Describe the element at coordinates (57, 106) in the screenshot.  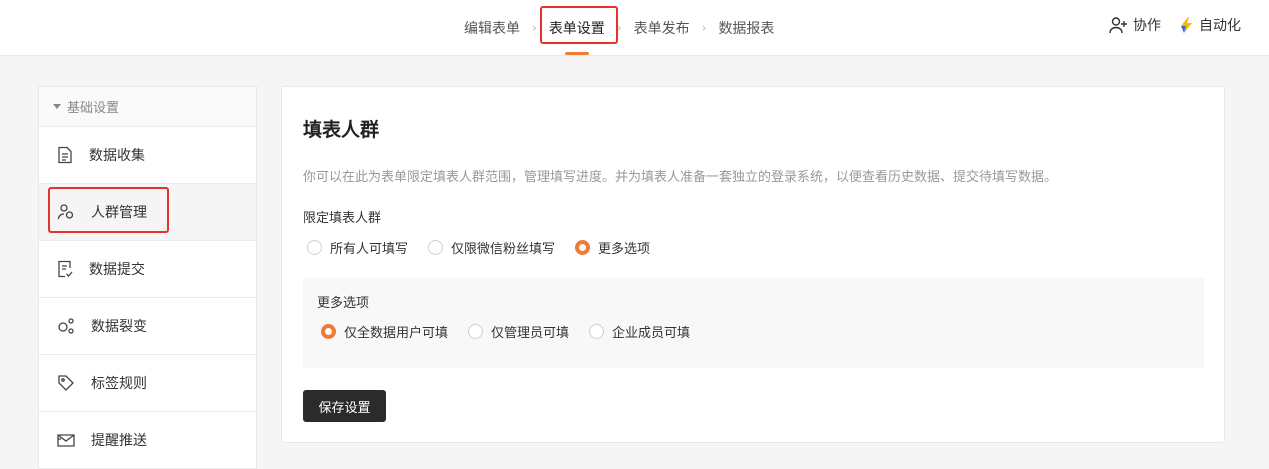
I see `caret-down-icon` at that location.